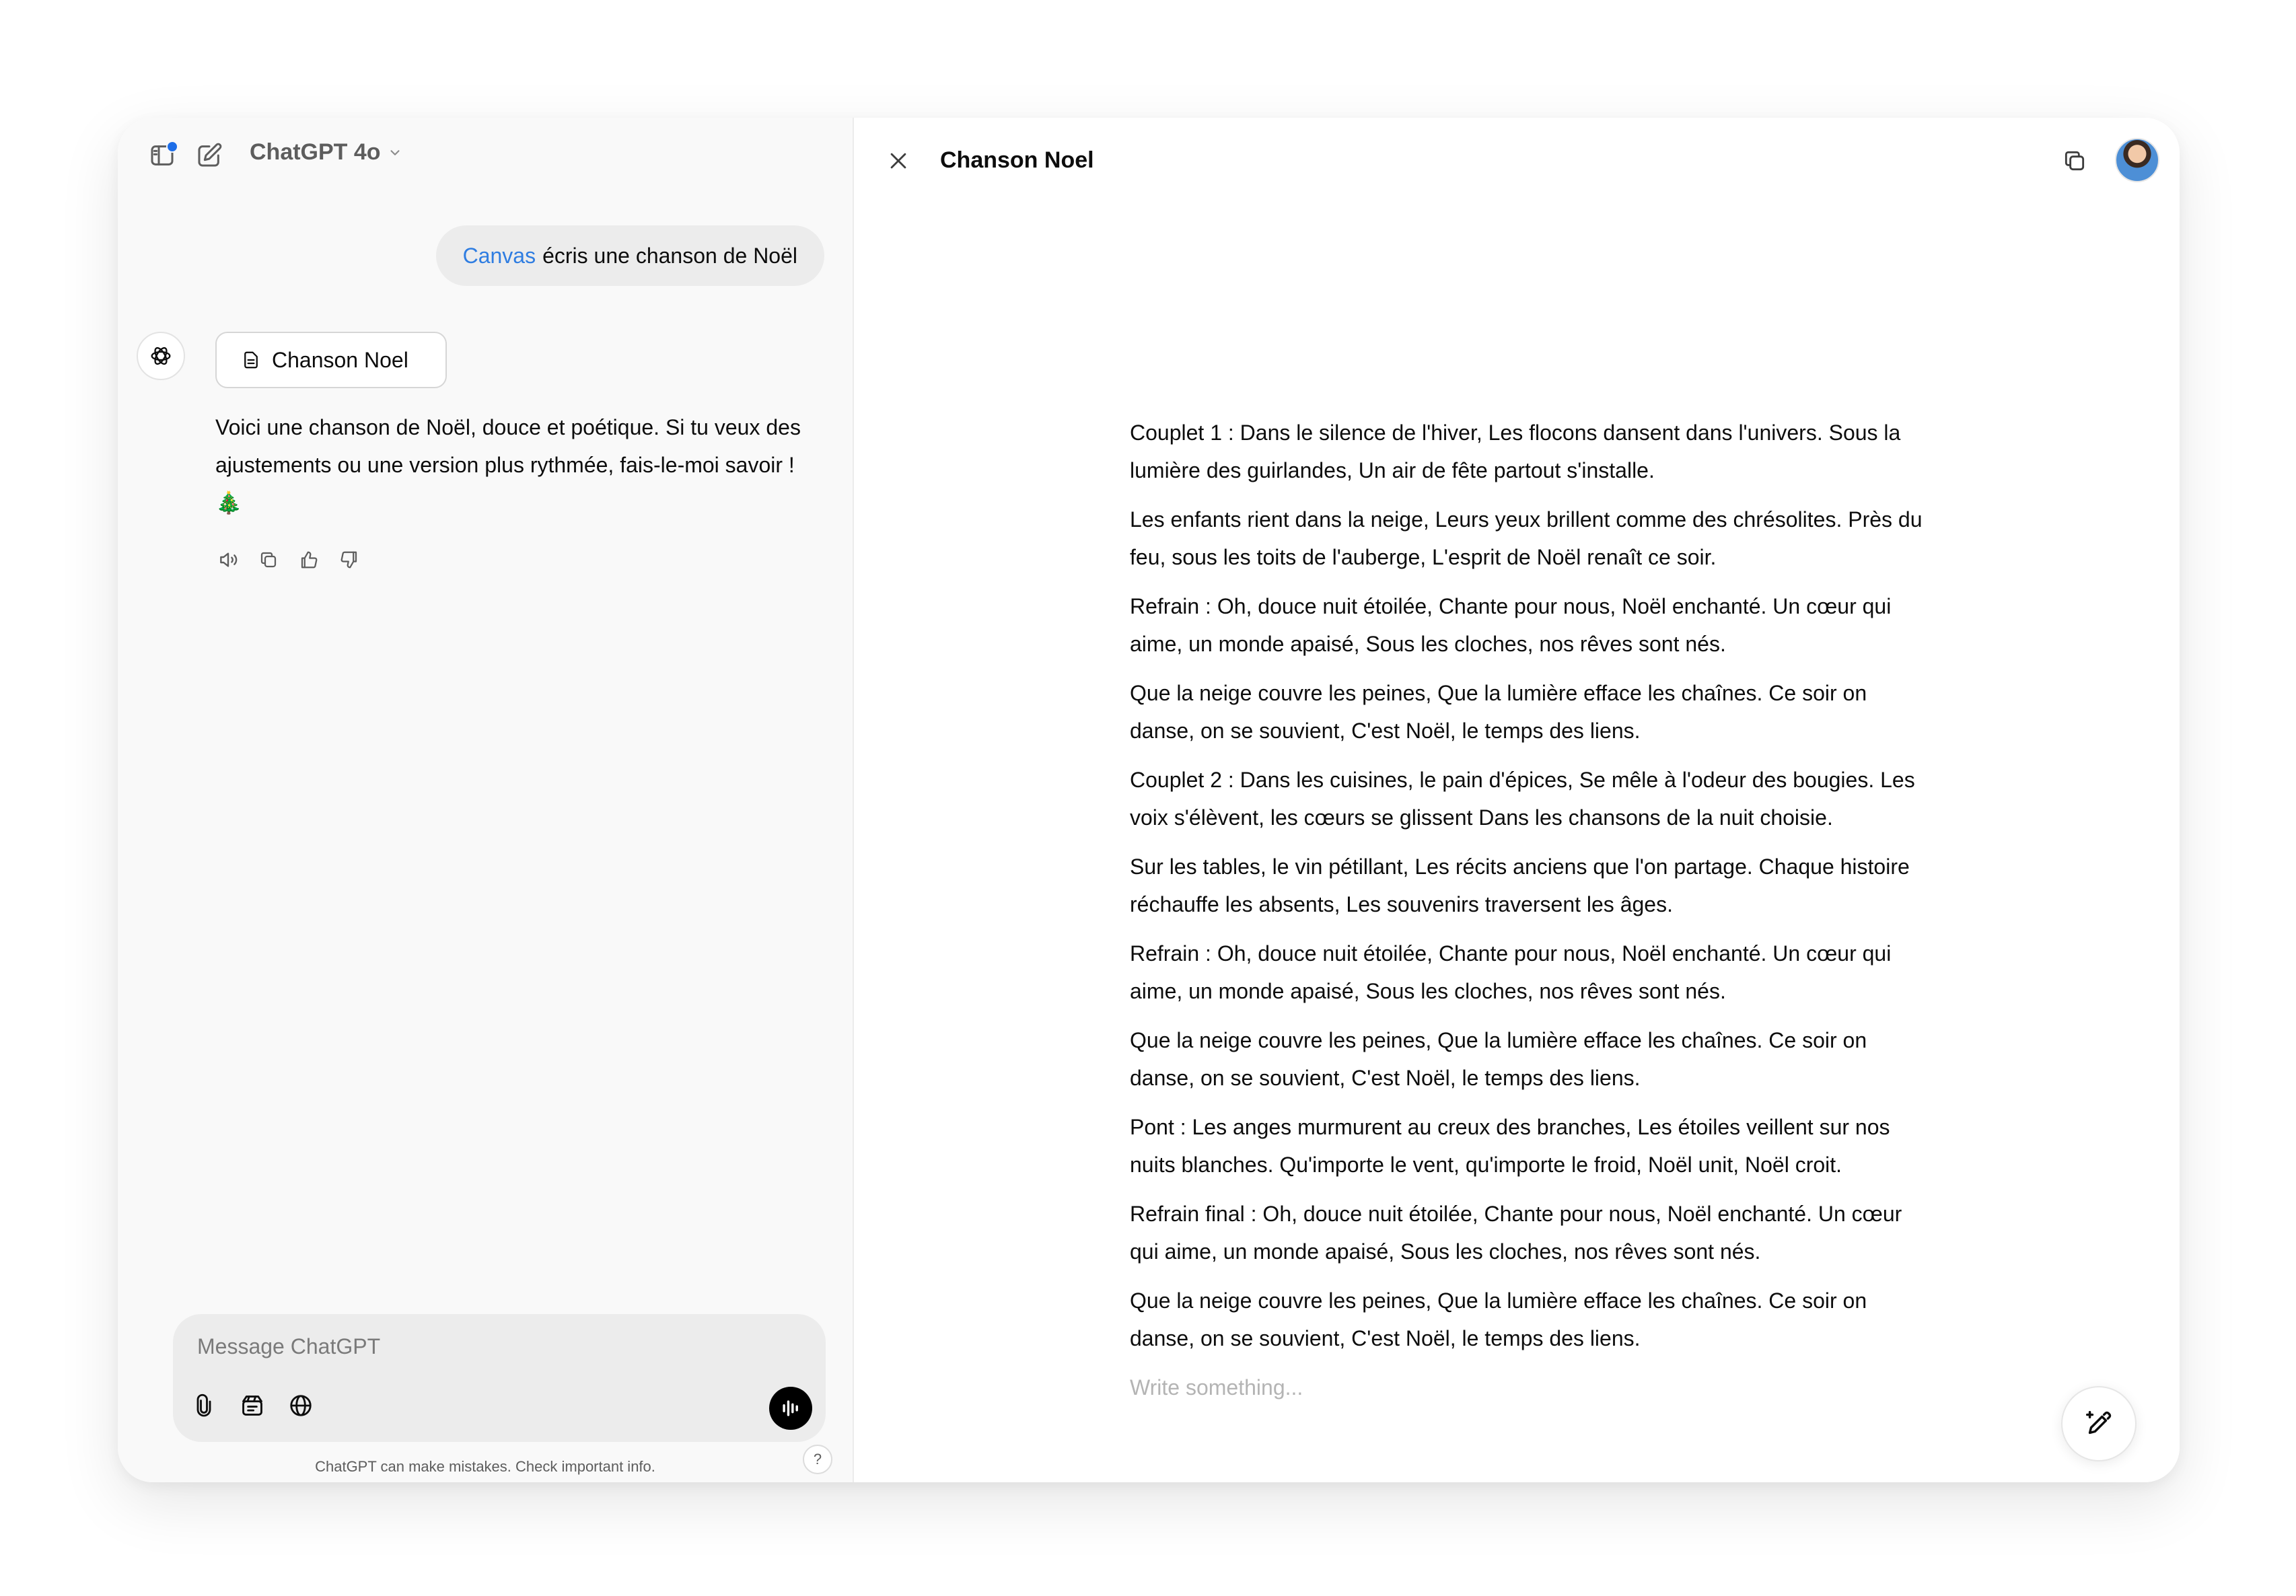 The width and height of the screenshot is (2296, 1596). Describe the element at coordinates (2137, 160) in the screenshot. I see `user-avatar` at that location.